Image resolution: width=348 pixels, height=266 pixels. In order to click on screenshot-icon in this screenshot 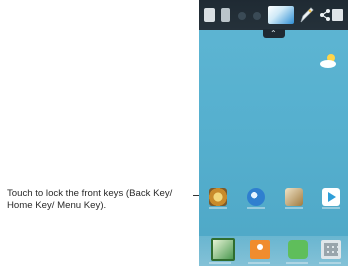, I will do `click(209, 15)`.